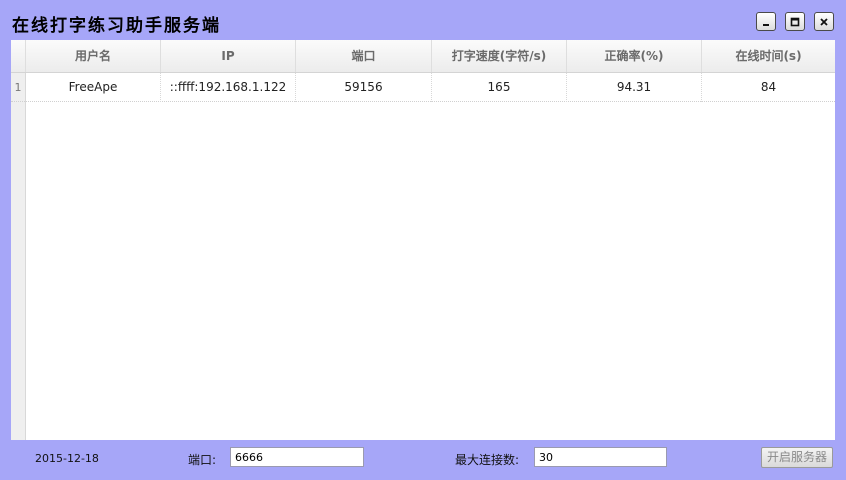 The height and width of the screenshot is (480, 846). What do you see at coordinates (18, 87) in the screenshot?
I see `row-number: 1` at bounding box center [18, 87].